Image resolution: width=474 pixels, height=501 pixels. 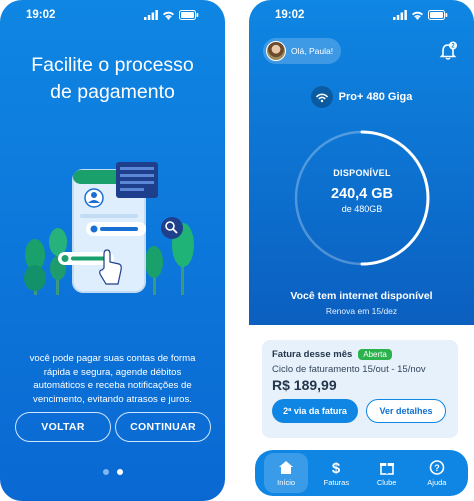 I want to click on onboarding-title-line2: de pagamento, so click(x=112, y=92).